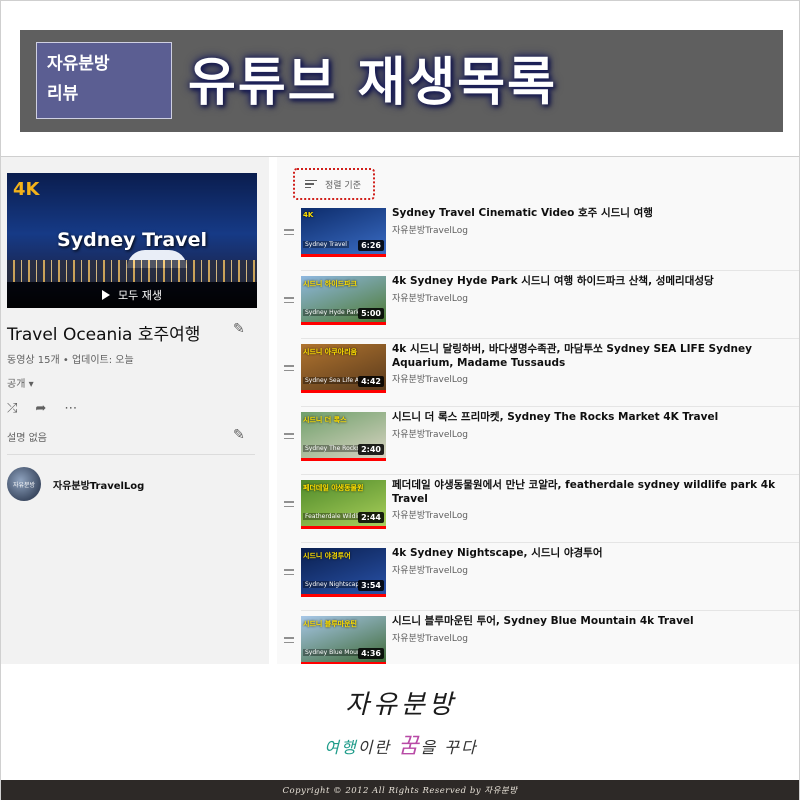  What do you see at coordinates (343, 185) in the screenshot?
I see `sort-label: 정렬 기준` at bounding box center [343, 185].